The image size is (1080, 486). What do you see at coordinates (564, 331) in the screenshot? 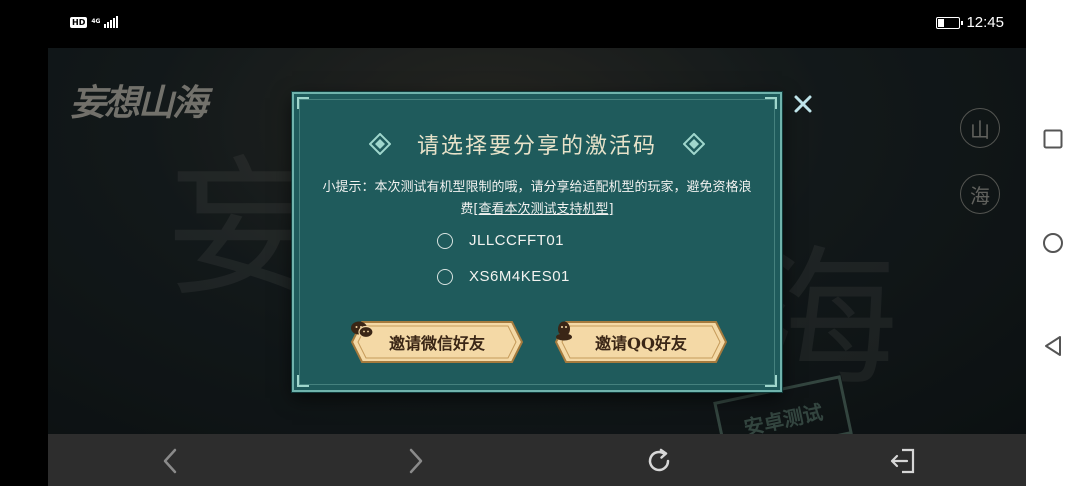
I see `qq-penguin-icon` at bounding box center [564, 331].